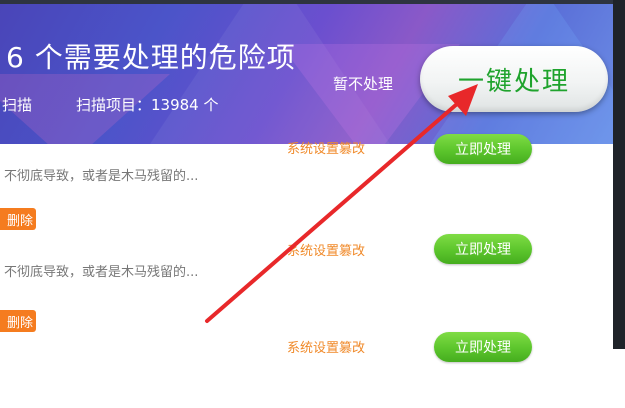  I want to click on scan-label: 扫描, so click(17, 105).